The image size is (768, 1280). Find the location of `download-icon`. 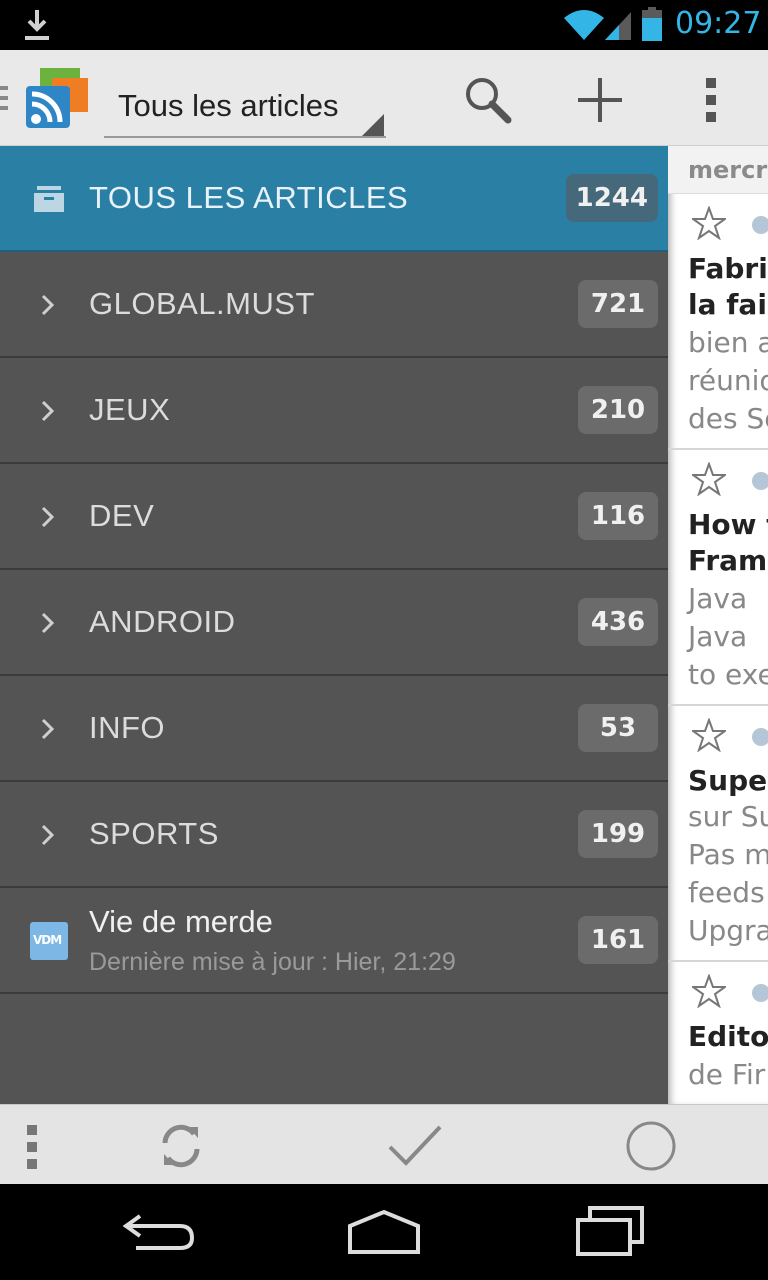

download-icon is located at coordinates (37, 25).